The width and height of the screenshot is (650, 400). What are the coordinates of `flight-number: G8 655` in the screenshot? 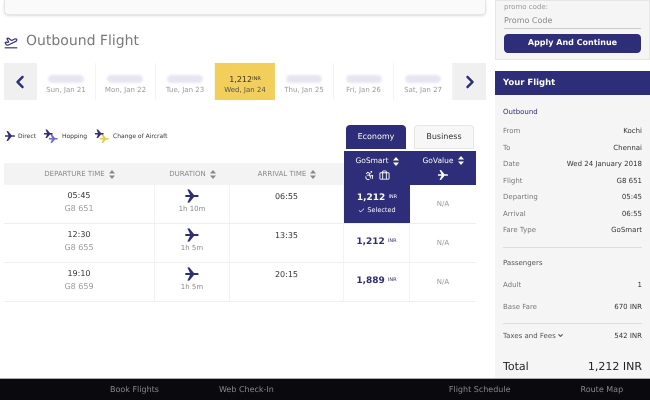 It's located at (79, 248).